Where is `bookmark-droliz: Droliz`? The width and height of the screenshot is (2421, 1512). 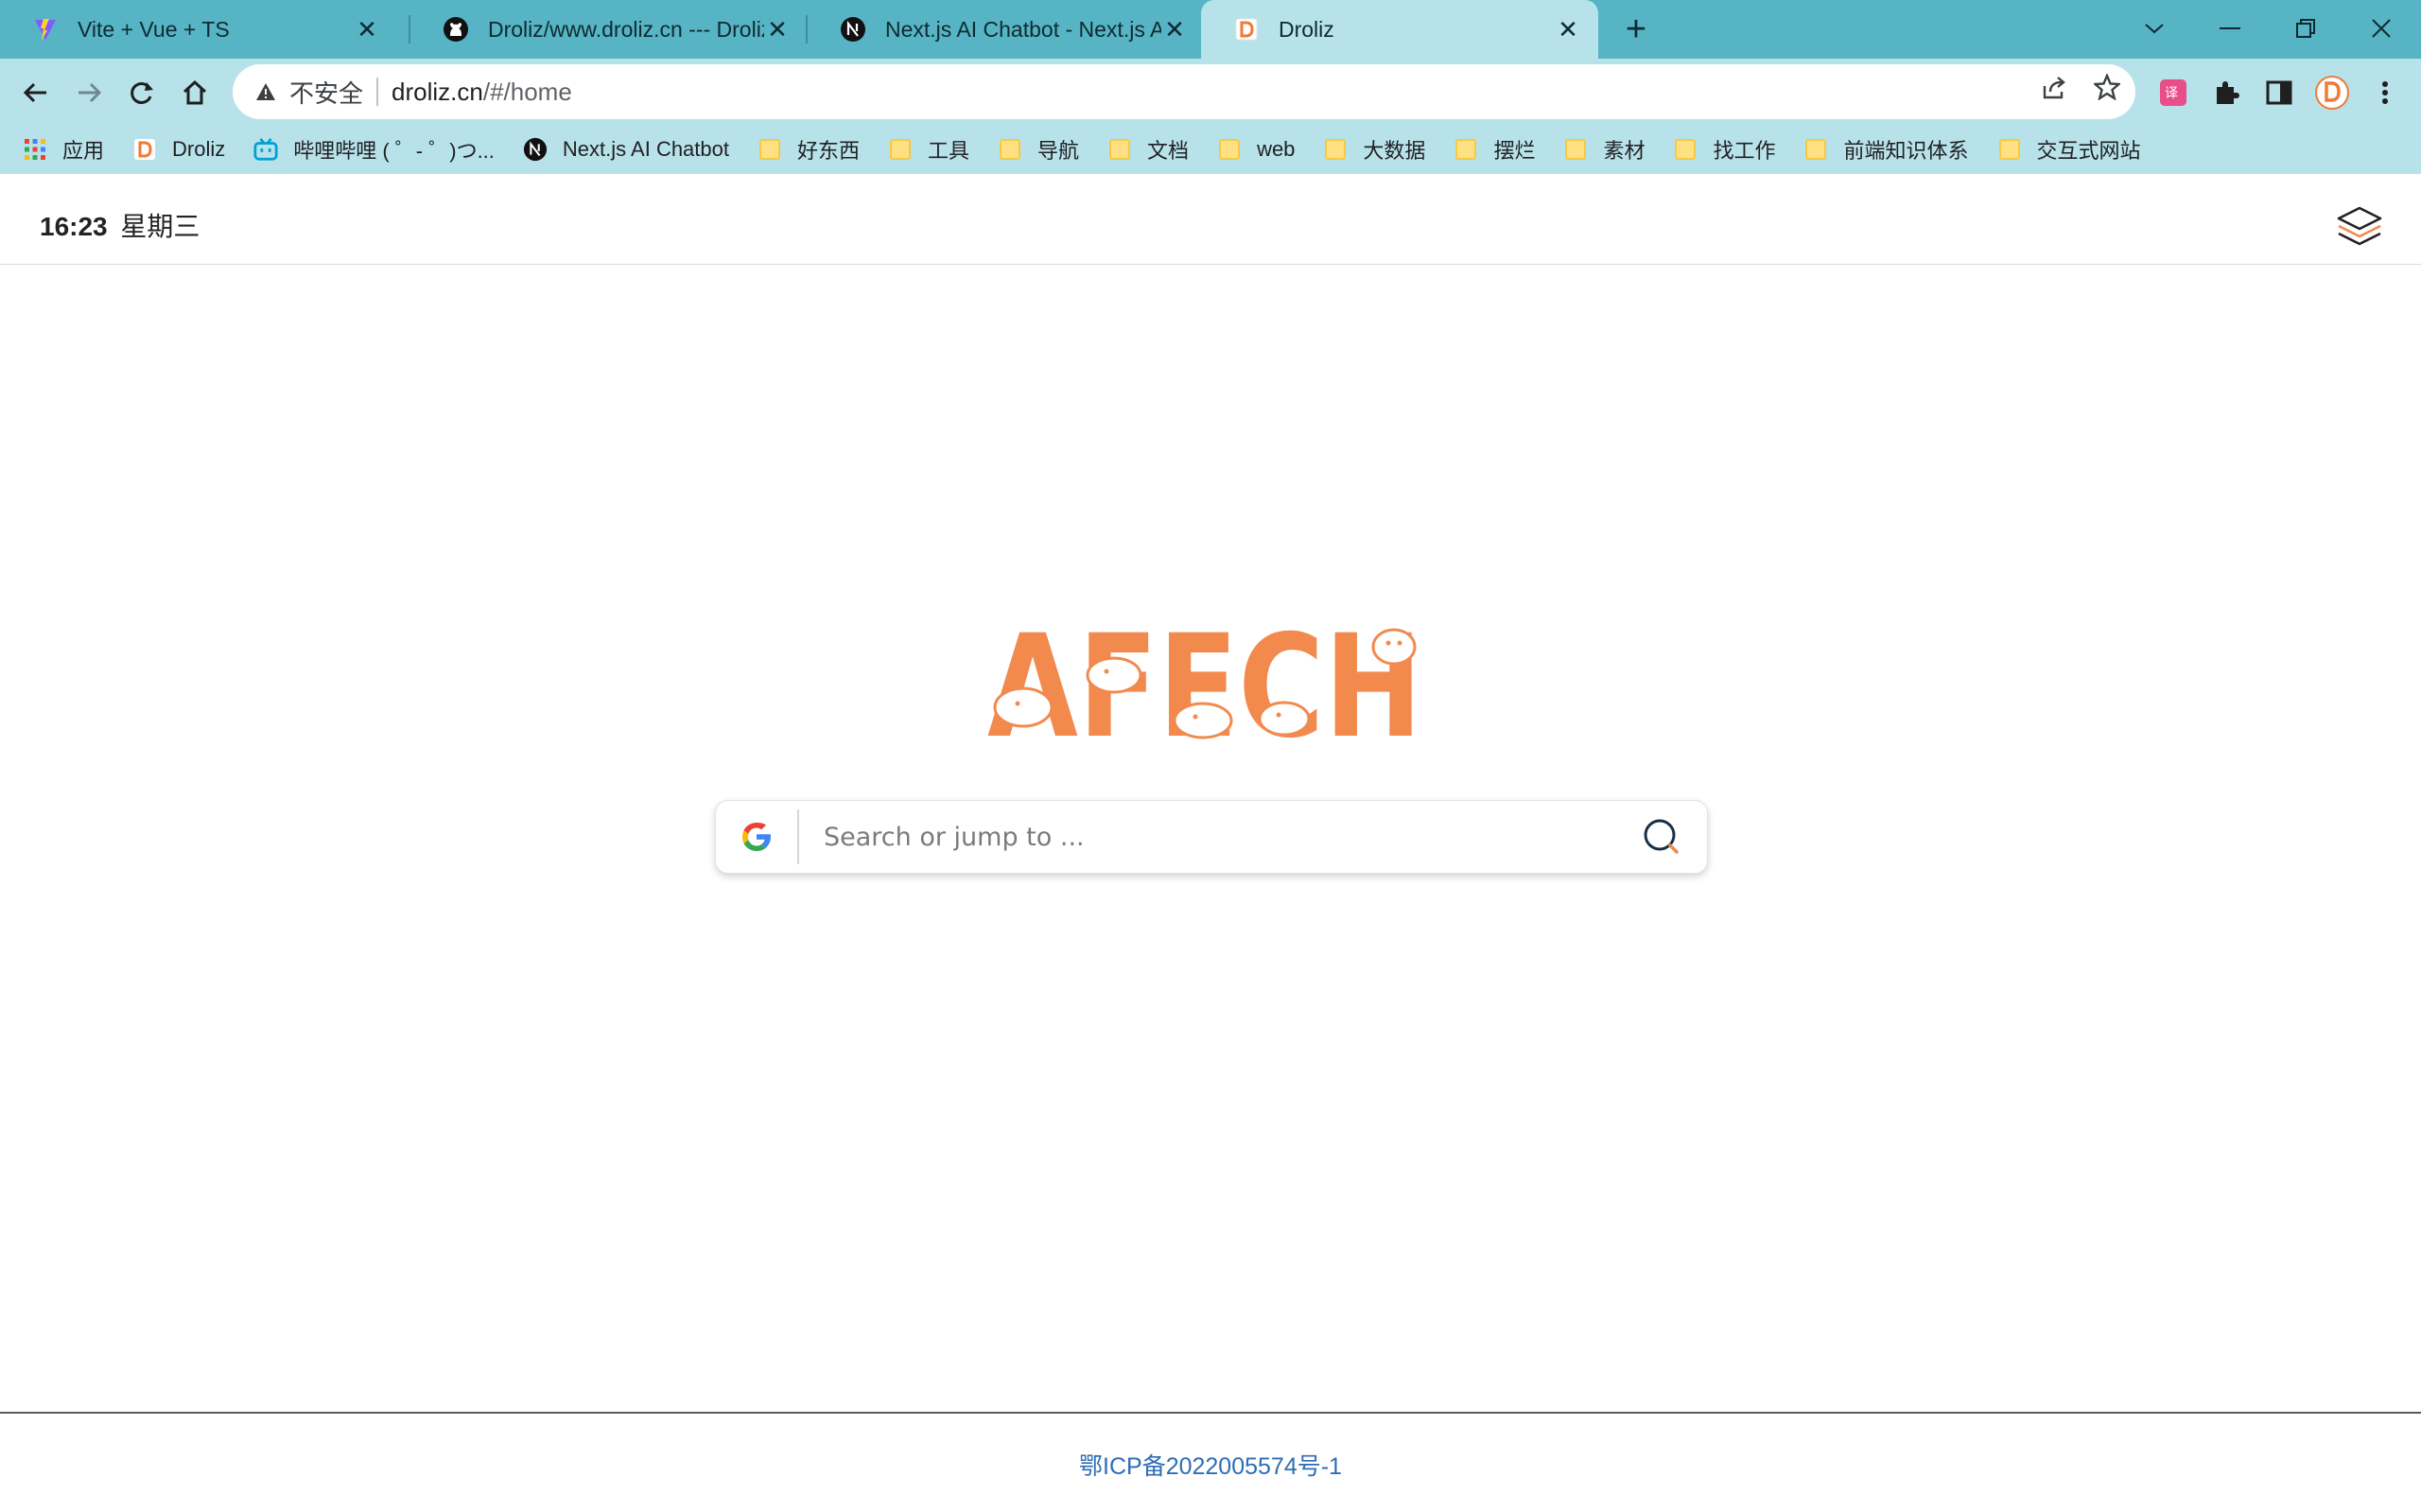
bookmark-droliz: Droliz is located at coordinates (178, 149).